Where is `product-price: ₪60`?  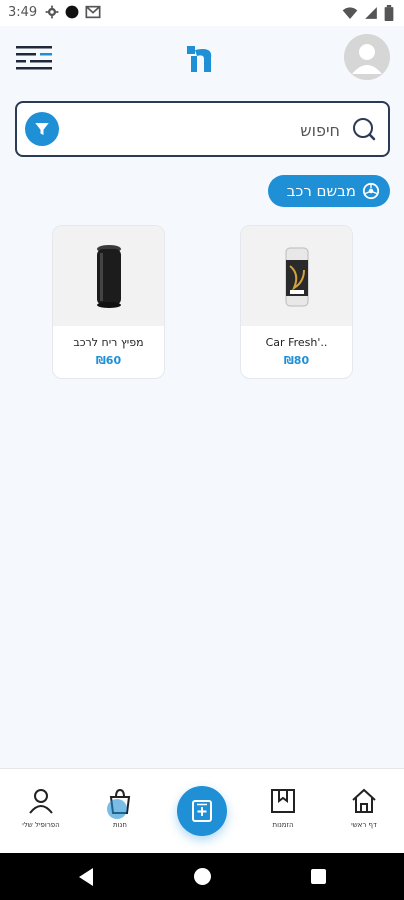 product-price: ₪60 is located at coordinates (108, 360).